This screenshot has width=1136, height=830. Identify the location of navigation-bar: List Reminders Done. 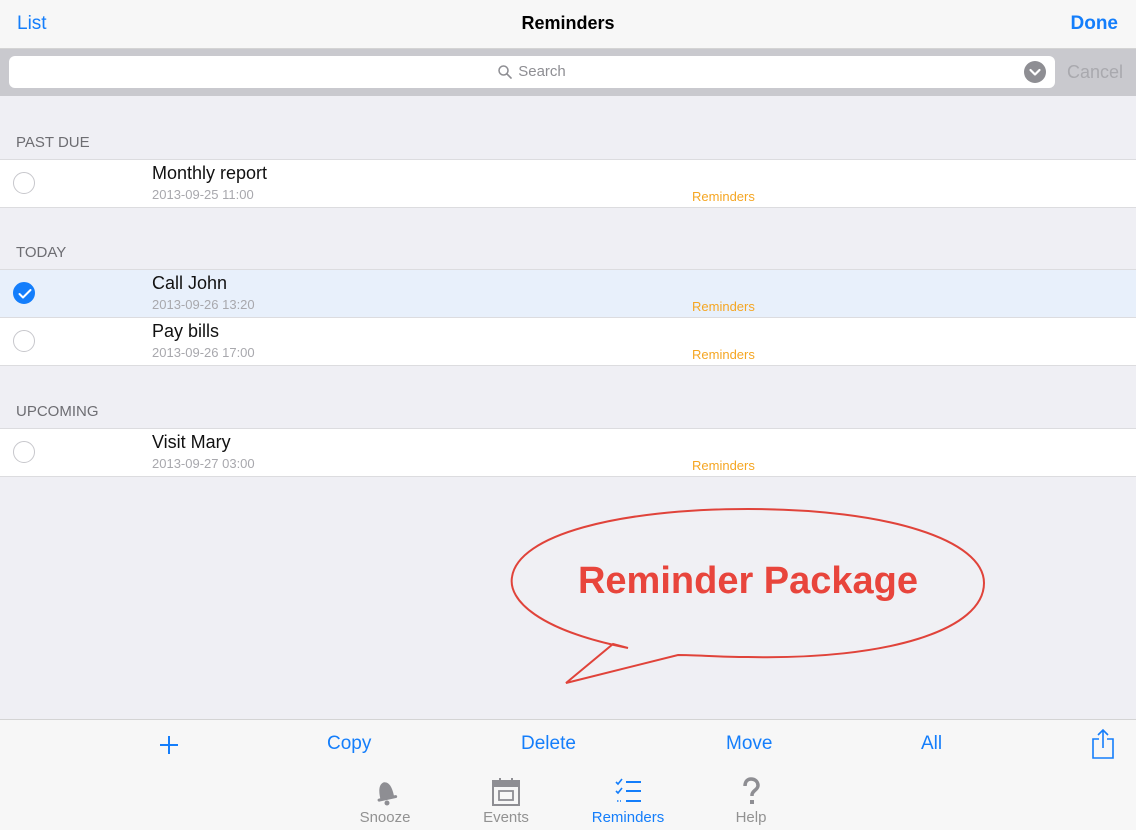
(568, 24).